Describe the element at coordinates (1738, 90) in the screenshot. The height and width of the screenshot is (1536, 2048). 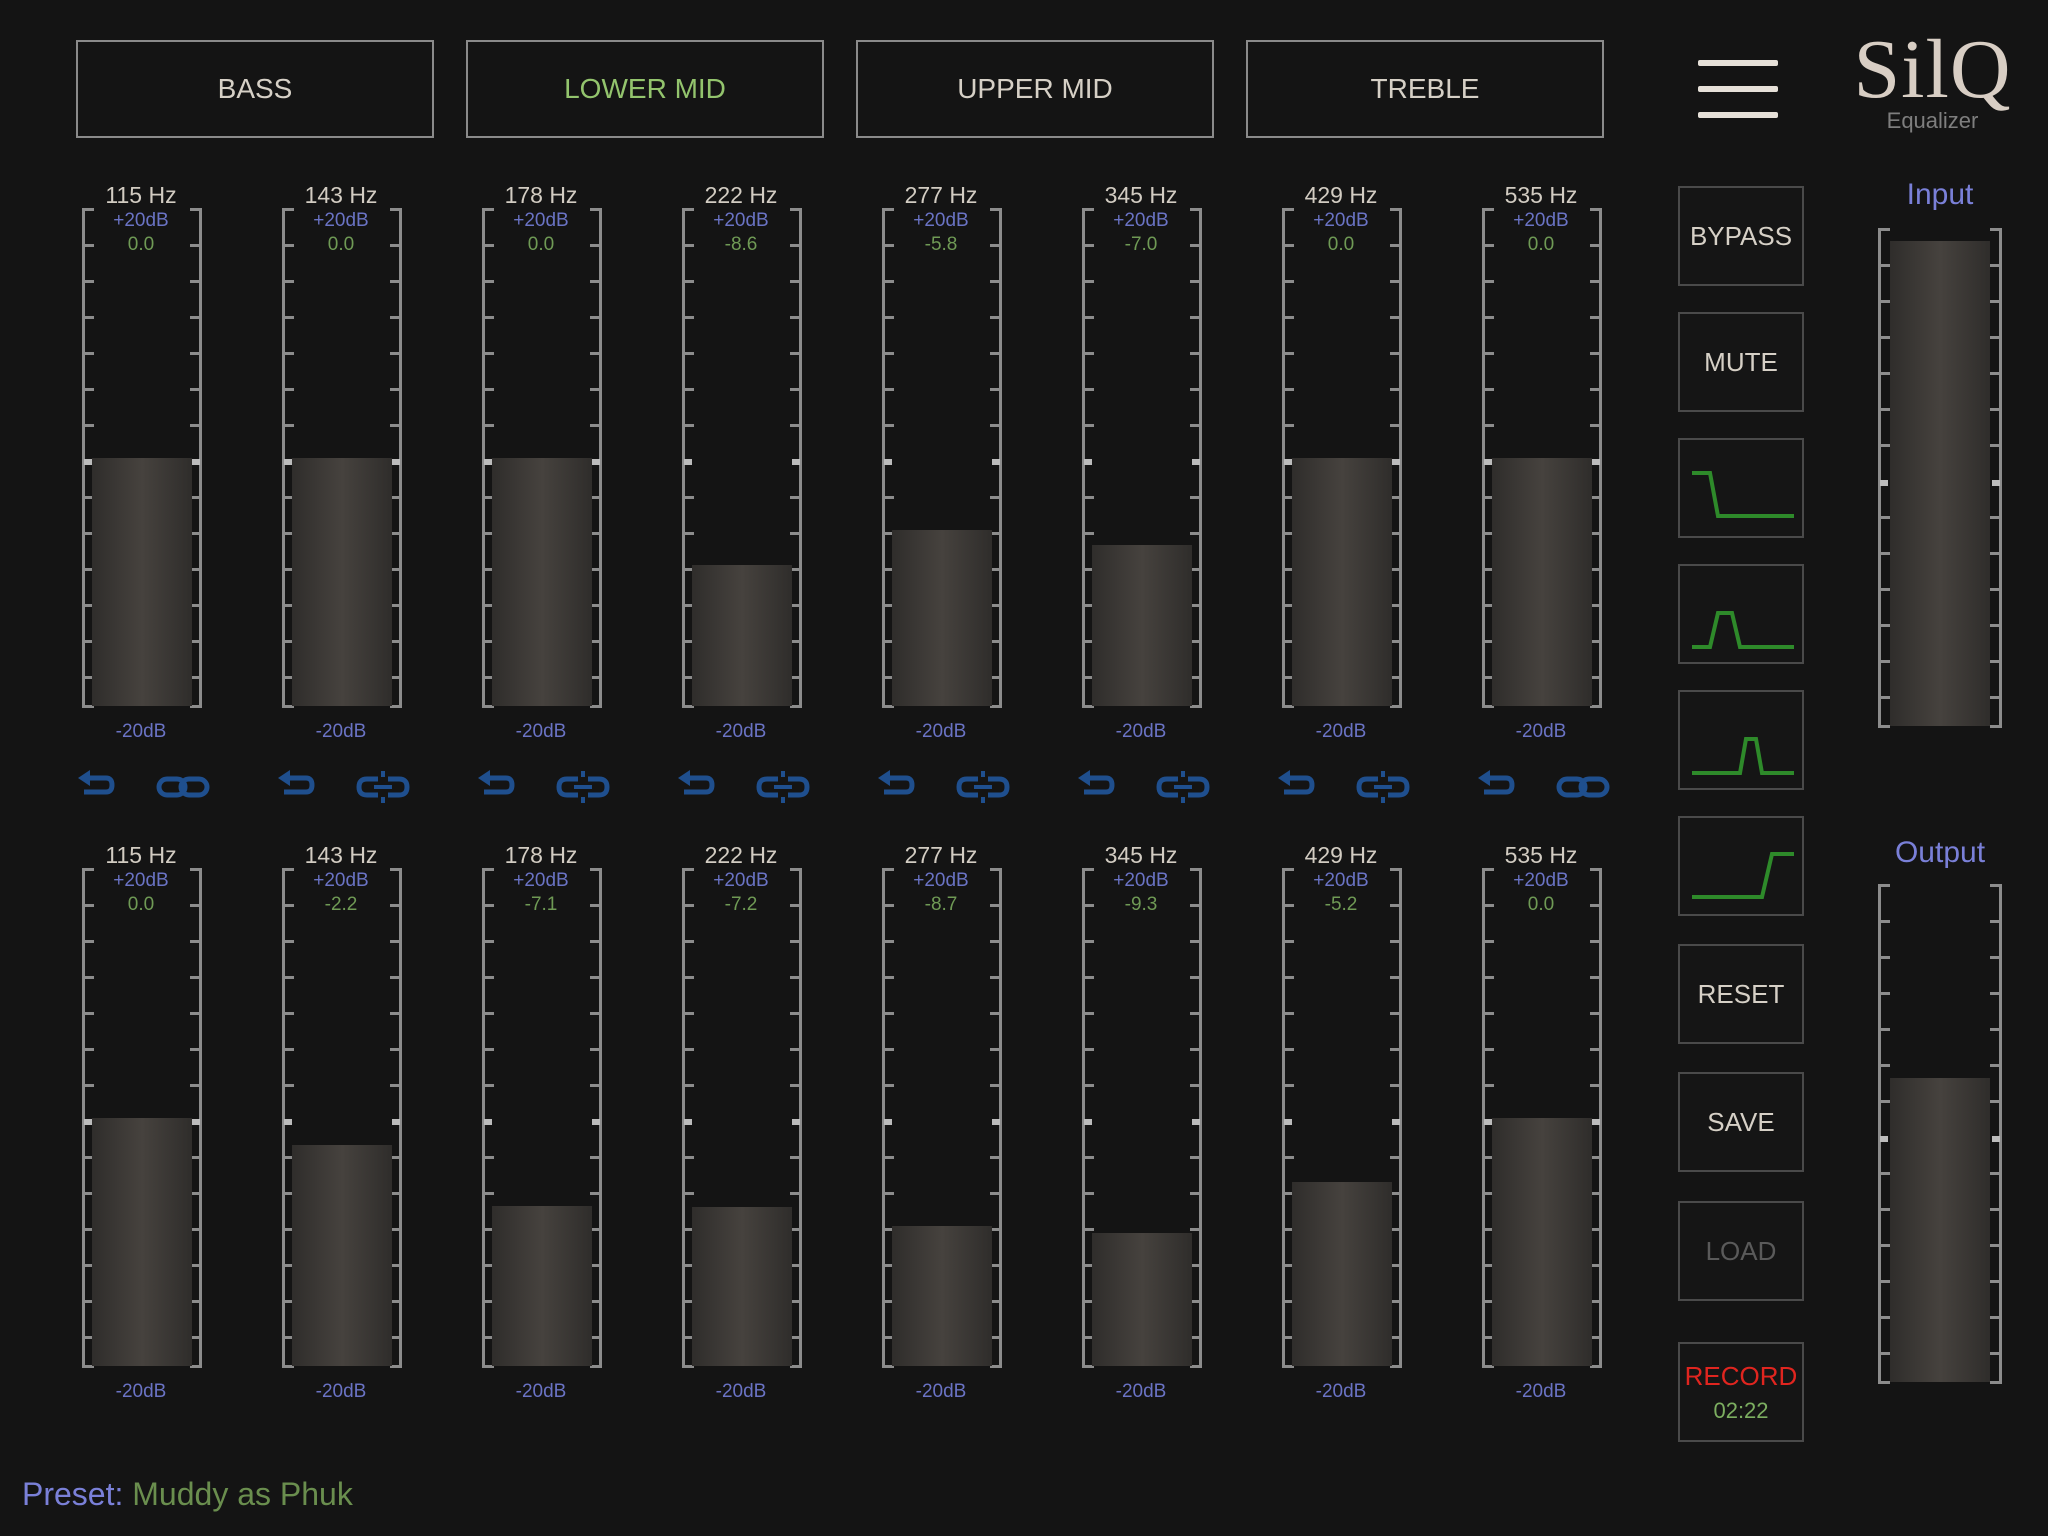
I see `hamburger-menu-icon` at that location.